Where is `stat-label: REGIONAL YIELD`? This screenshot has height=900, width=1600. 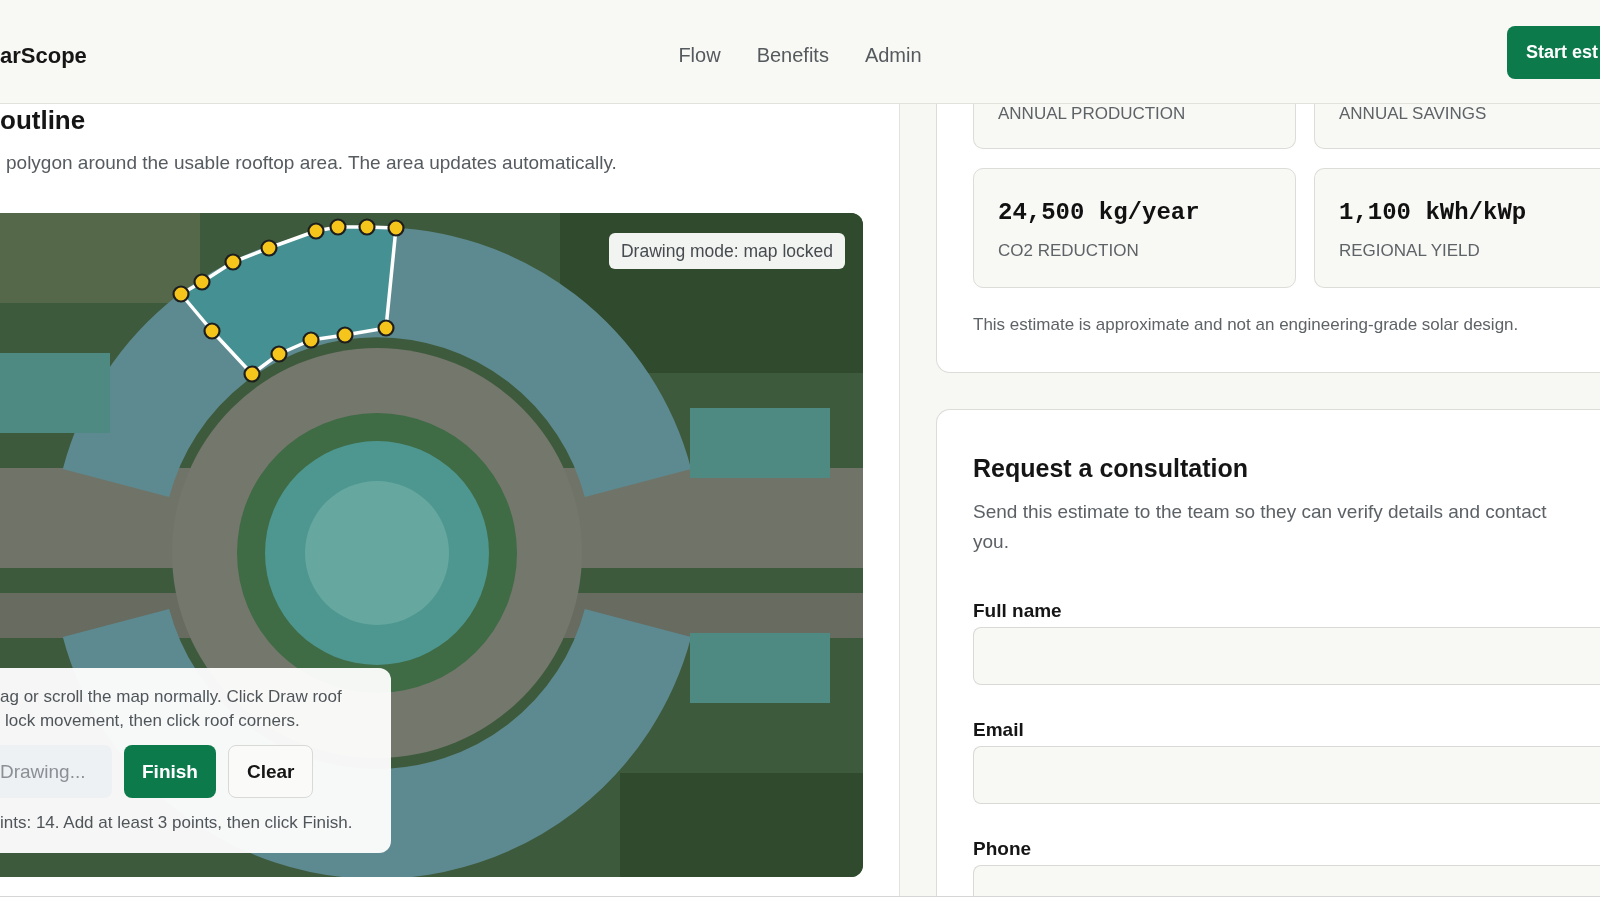 stat-label: REGIONAL YIELD is located at coordinates (1409, 251).